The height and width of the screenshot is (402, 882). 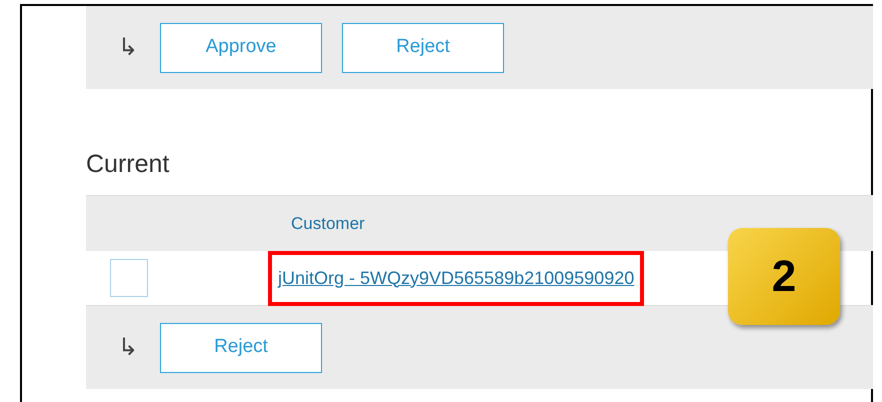 What do you see at coordinates (128, 164) in the screenshot?
I see `section-title: Current` at bounding box center [128, 164].